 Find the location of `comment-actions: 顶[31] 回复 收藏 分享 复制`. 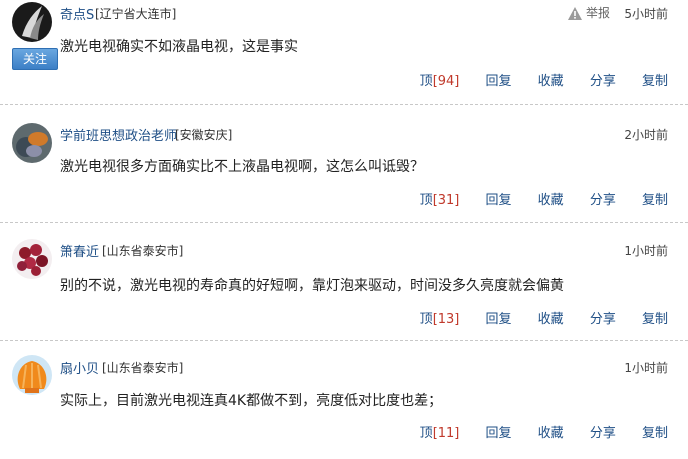

comment-actions: 顶[31] 回复 收藏 分享 复制 is located at coordinates (544, 198).